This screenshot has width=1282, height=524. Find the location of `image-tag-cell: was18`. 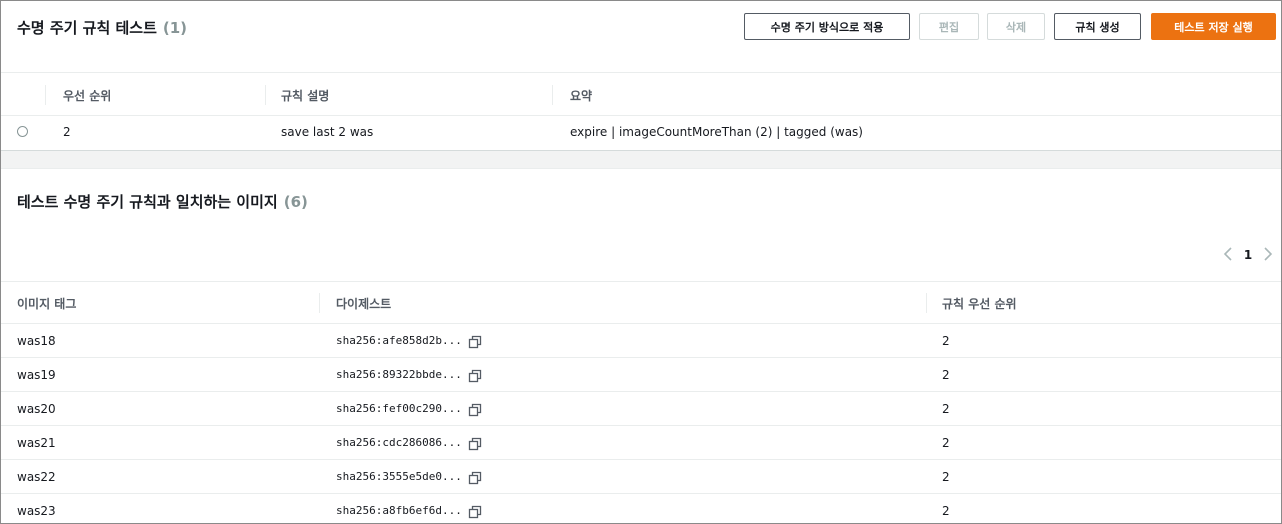

image-tag-cell: was18 is located at coordinates (36, 341).